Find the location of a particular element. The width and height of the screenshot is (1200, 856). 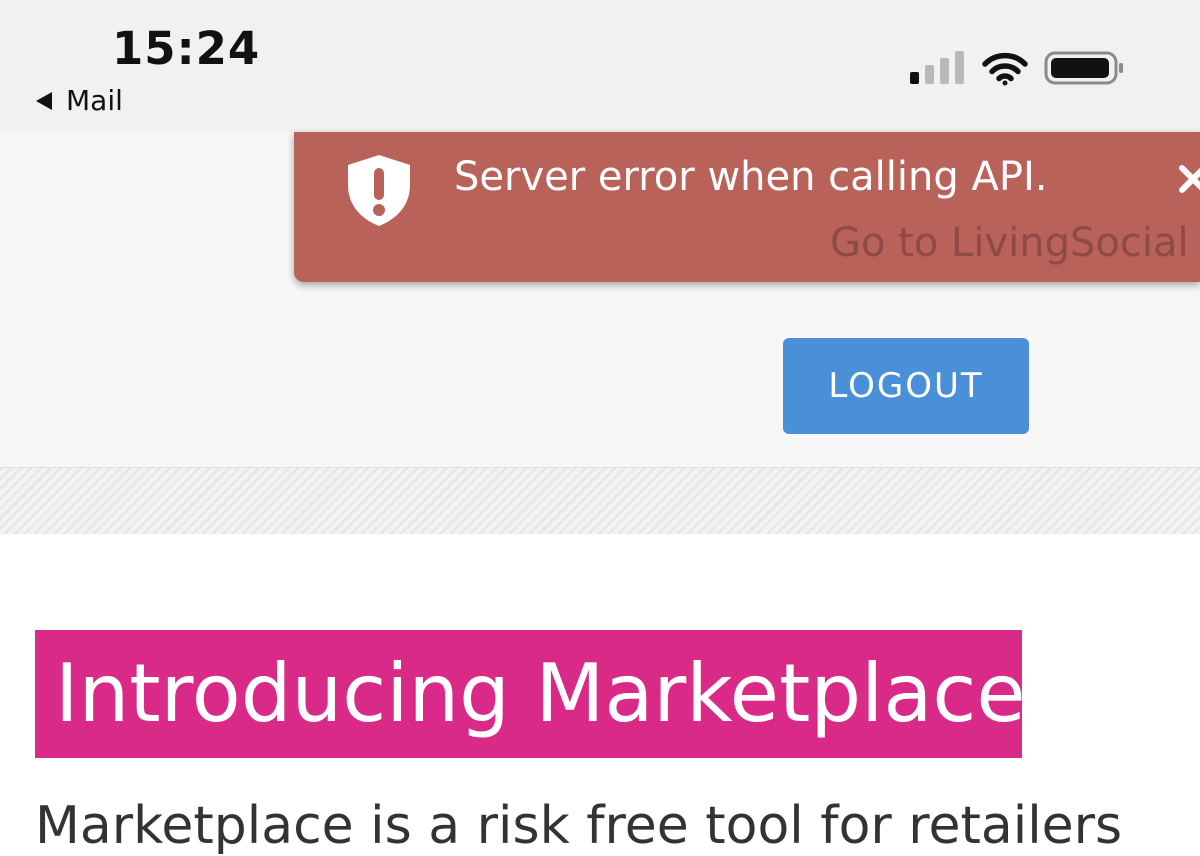

page-title: Introducing Marketplace is located at coordinates (528, 694).